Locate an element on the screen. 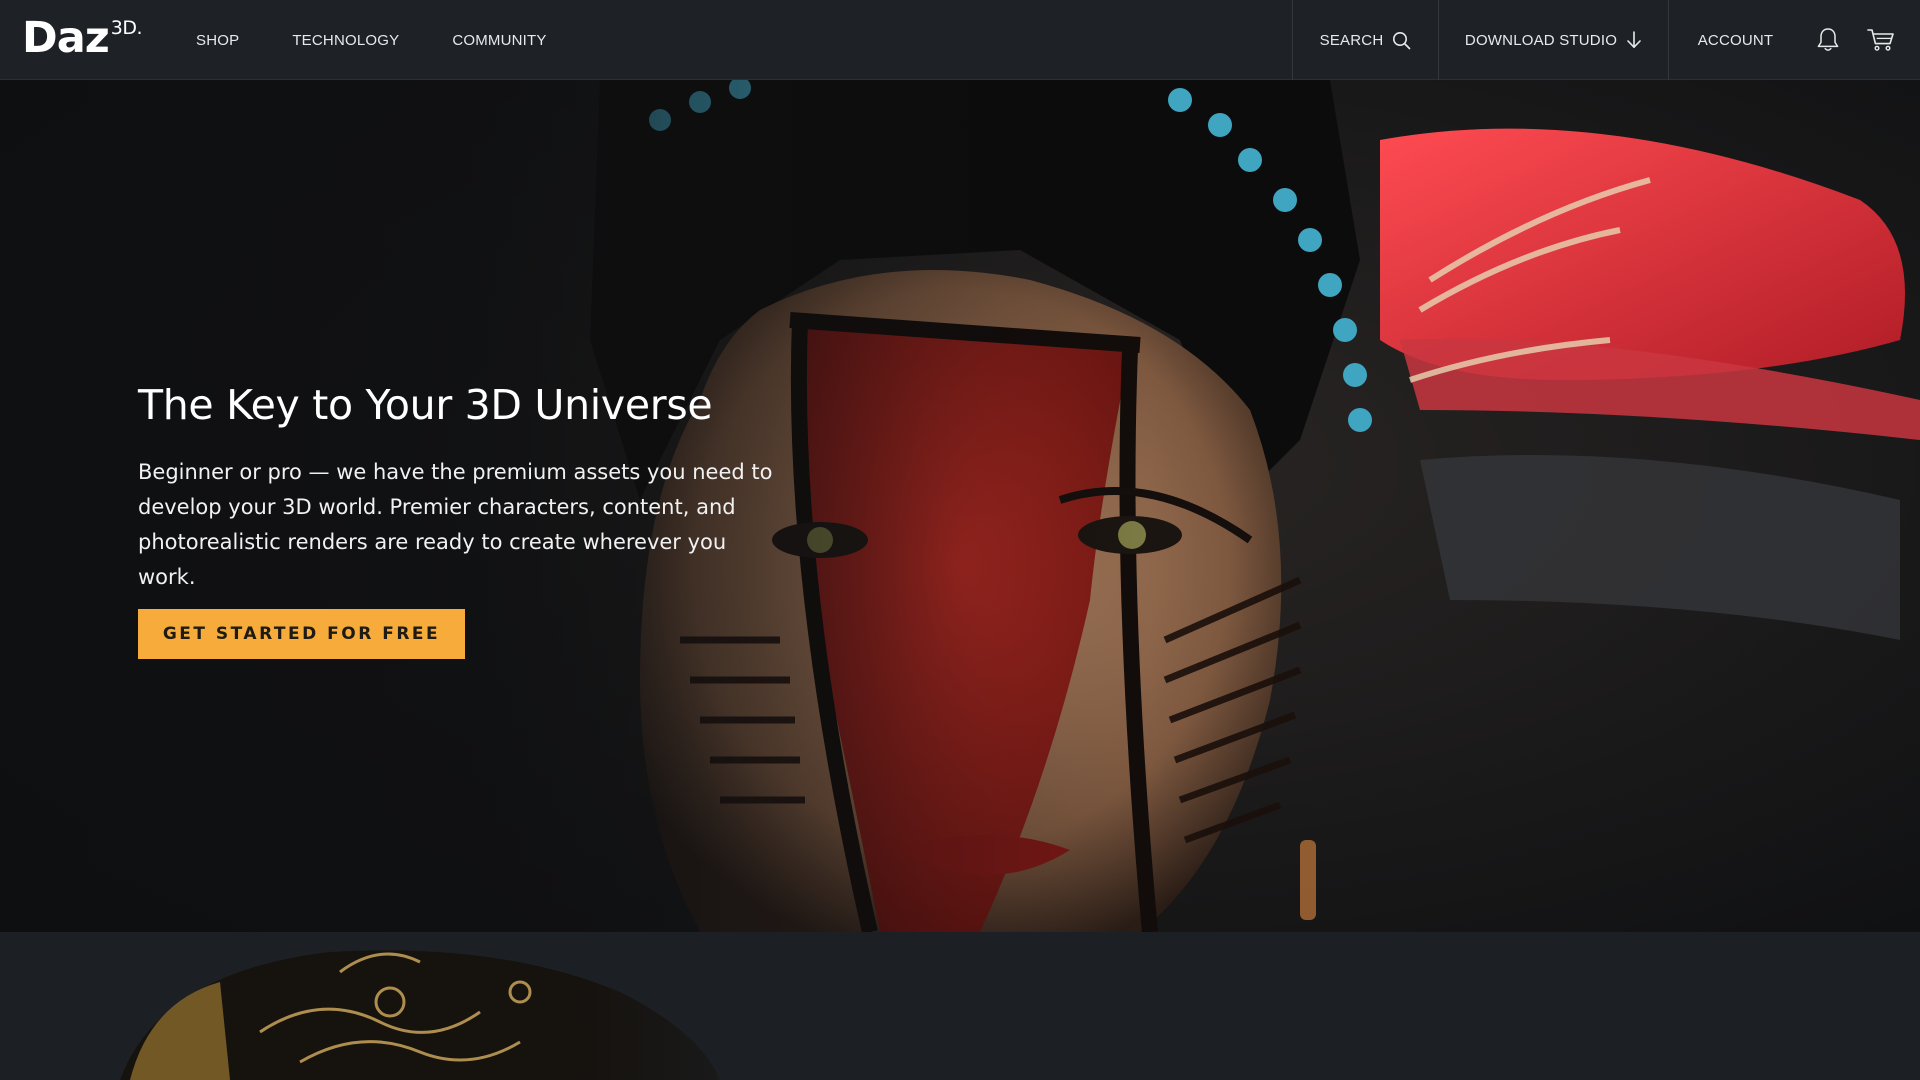 Image resolution: width=1920 pixels, height=1080 pixels. search-icon is located at coordinates (1401, 40).